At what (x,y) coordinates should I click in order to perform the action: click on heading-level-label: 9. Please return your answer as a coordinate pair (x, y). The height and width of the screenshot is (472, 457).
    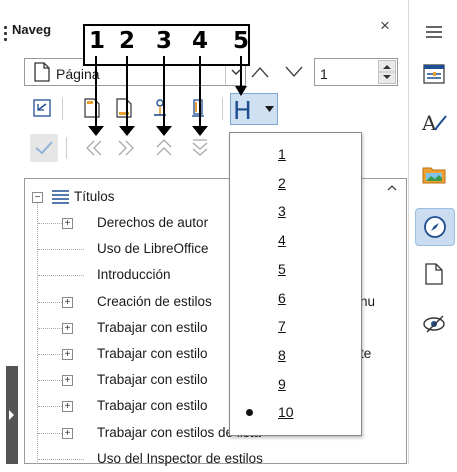
    Looking at the image, I should click on (282, 383).